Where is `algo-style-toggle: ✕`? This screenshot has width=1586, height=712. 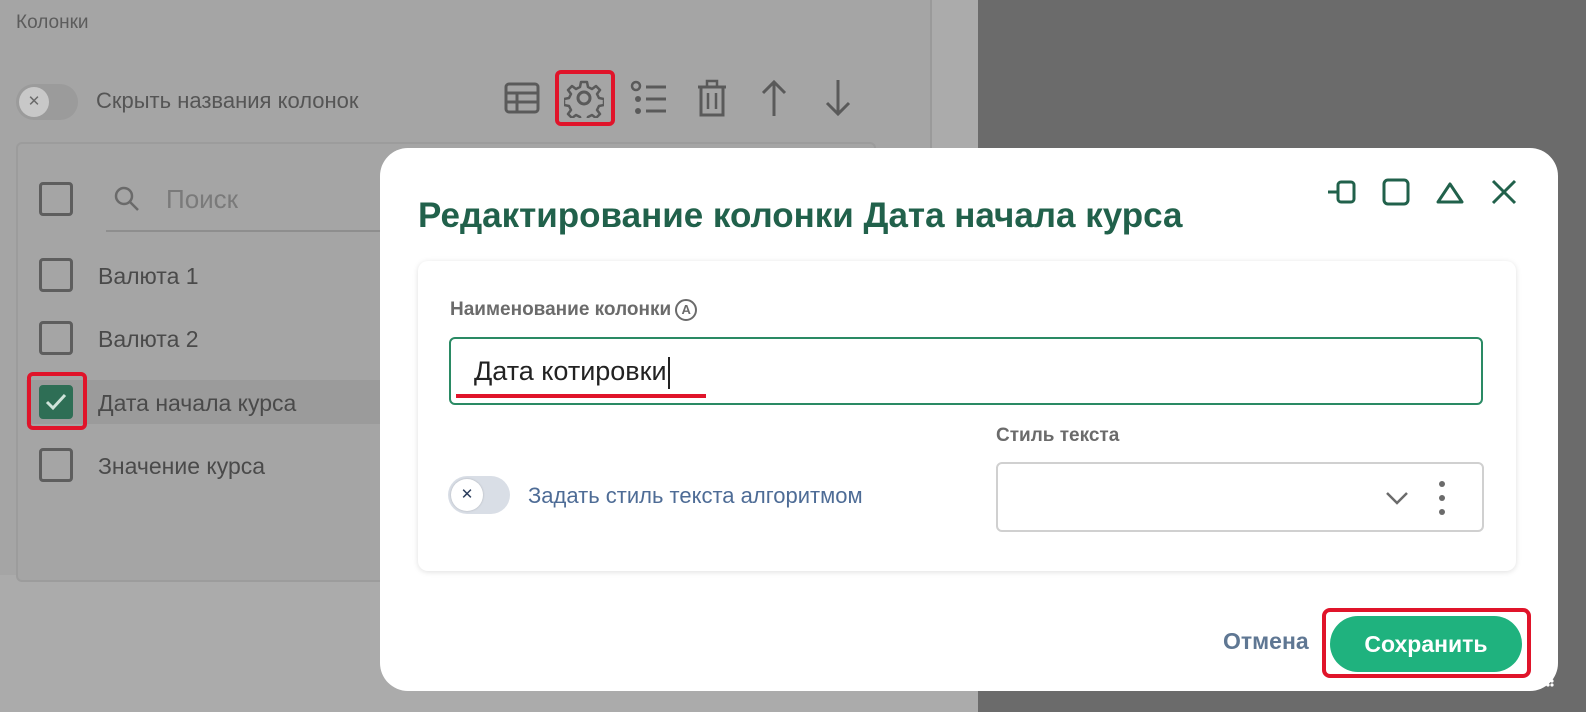
algo-style-toggle: ✕ is located at coordinates (479, 495).